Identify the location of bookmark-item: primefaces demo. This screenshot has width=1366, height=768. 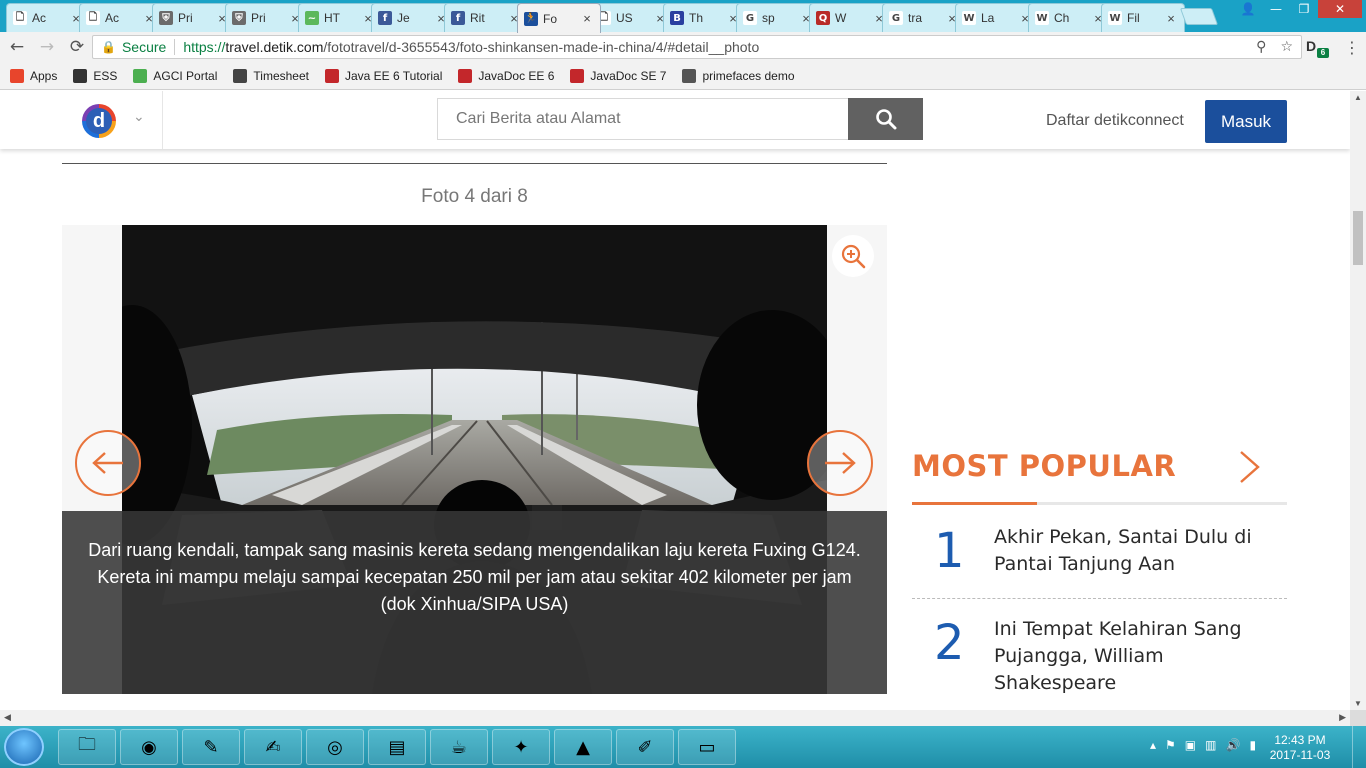
(738, 75).